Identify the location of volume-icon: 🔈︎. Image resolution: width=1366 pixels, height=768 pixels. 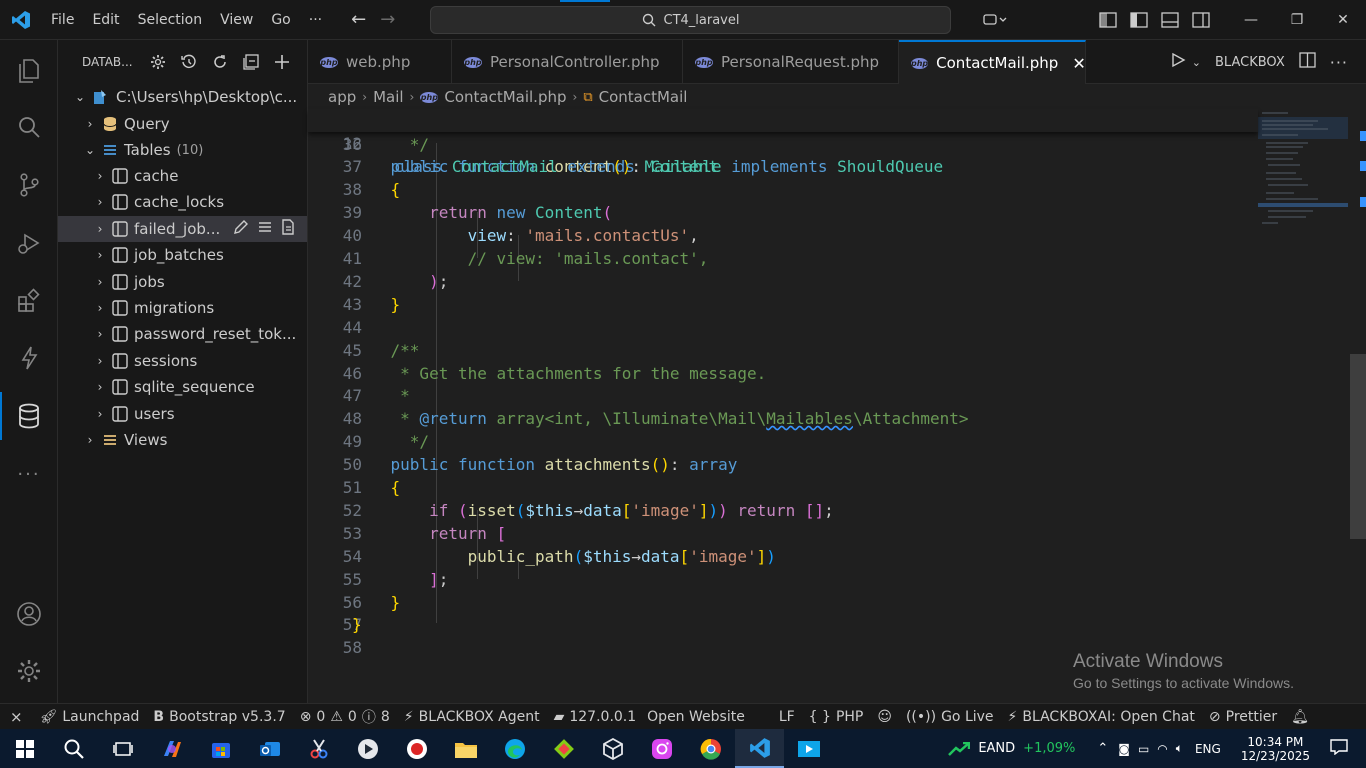
(1179, 748).